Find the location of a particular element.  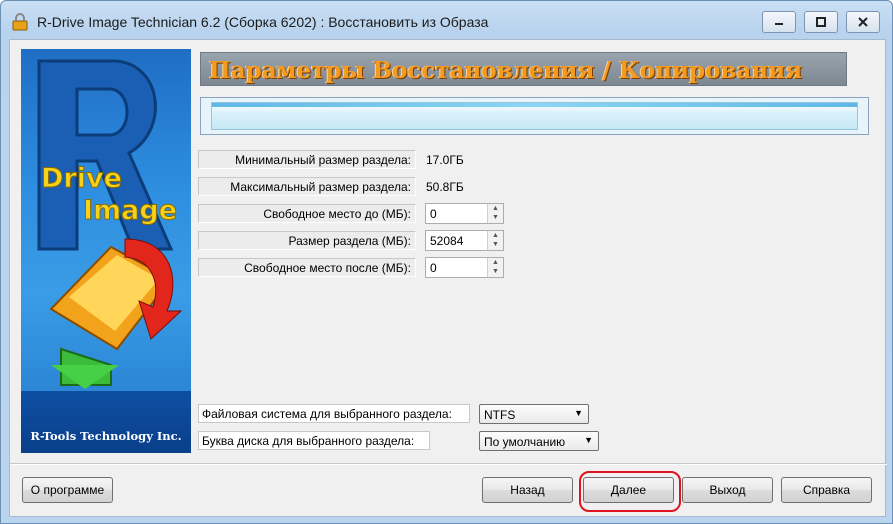

free-after-label: Свободное место после (МБ): is located at coordinates (307, 267).